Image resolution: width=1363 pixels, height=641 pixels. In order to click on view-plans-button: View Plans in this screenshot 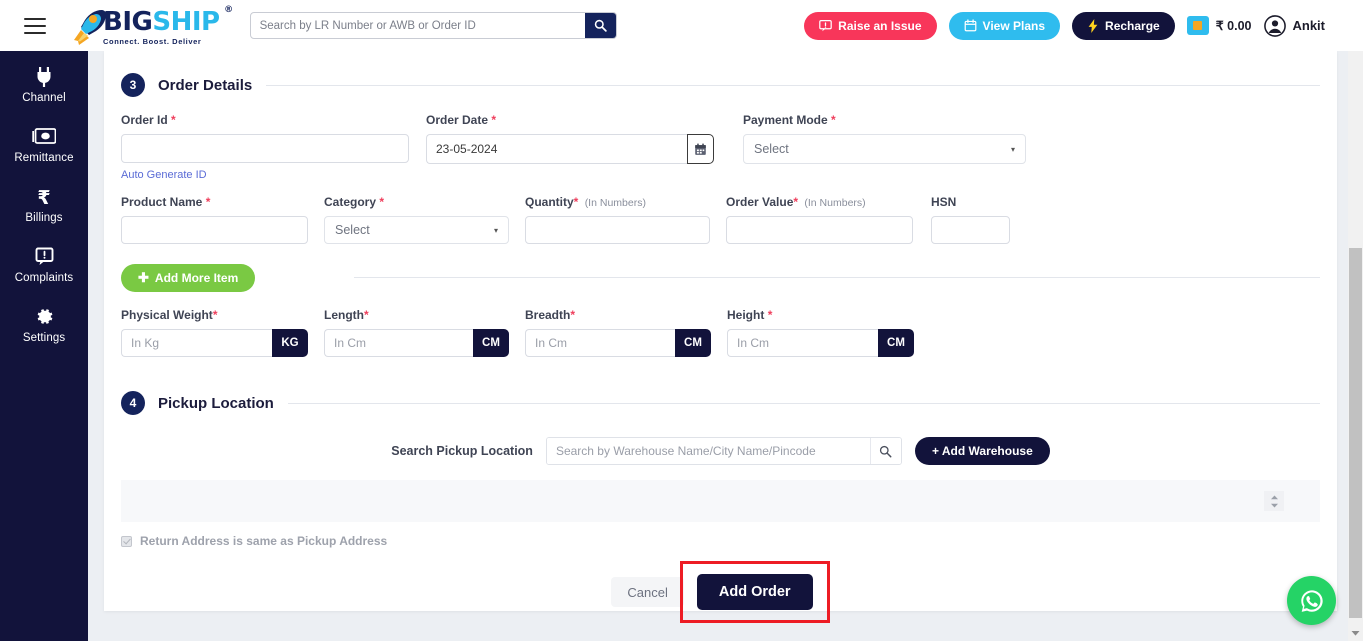, I will do `click(1004, 25)`.